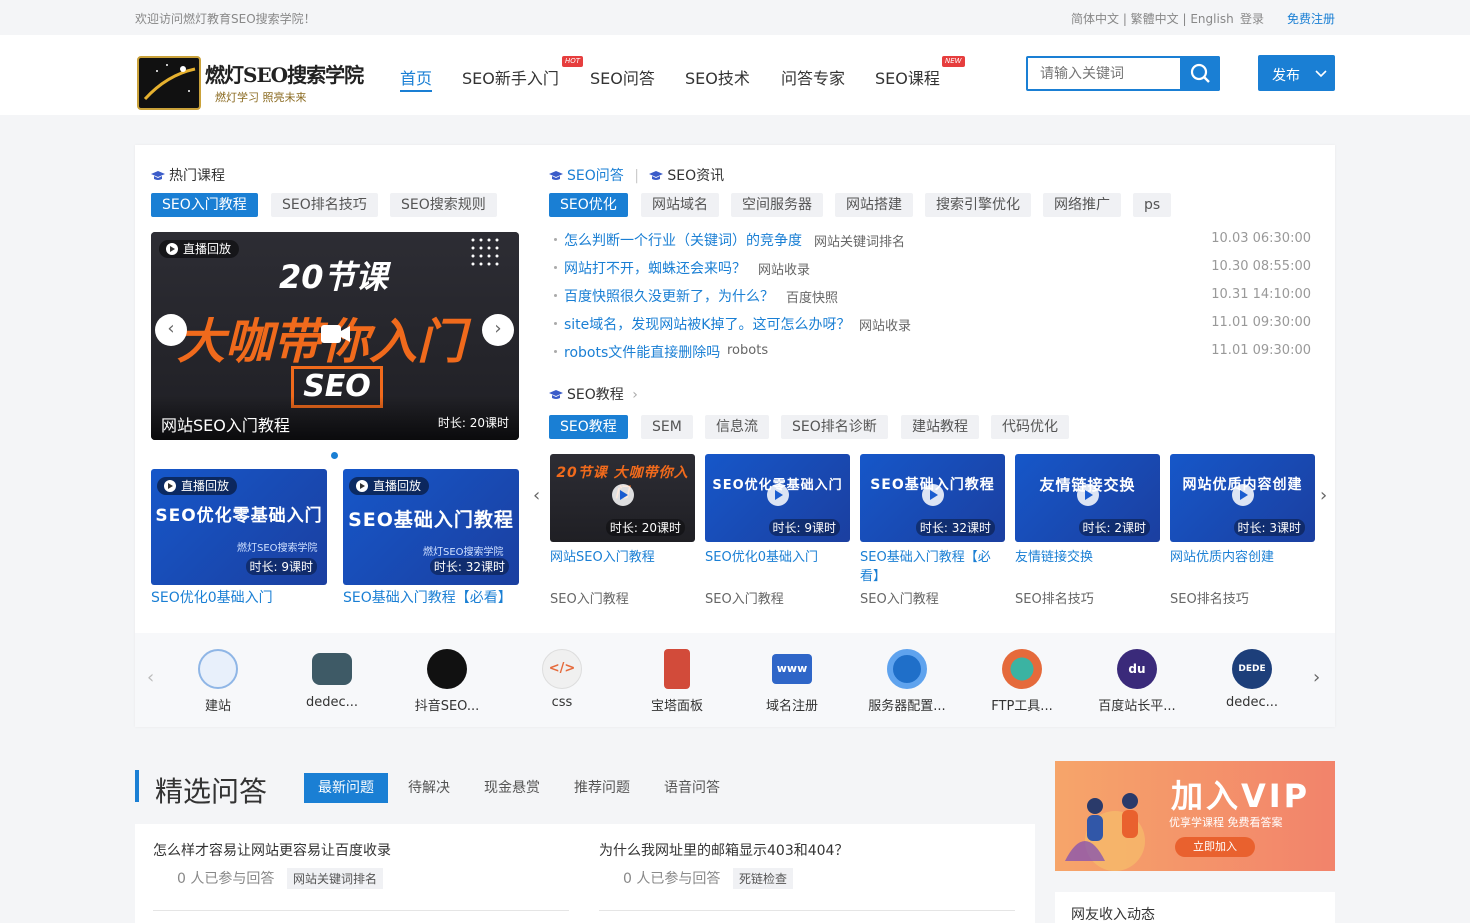 This screenshot has width=1470, height=923. I want to click on tutorials-next-arrow: ›, so click(1323, 495).